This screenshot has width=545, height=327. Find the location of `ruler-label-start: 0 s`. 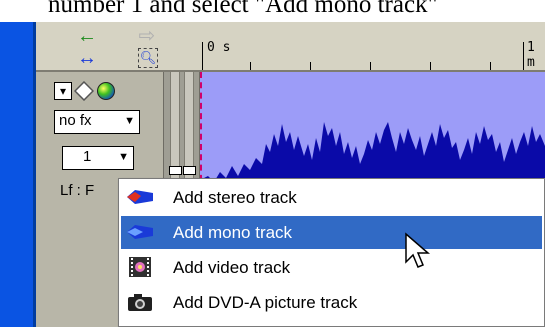

ruler-label-start: 0 s is located at coordinates (219, 47).